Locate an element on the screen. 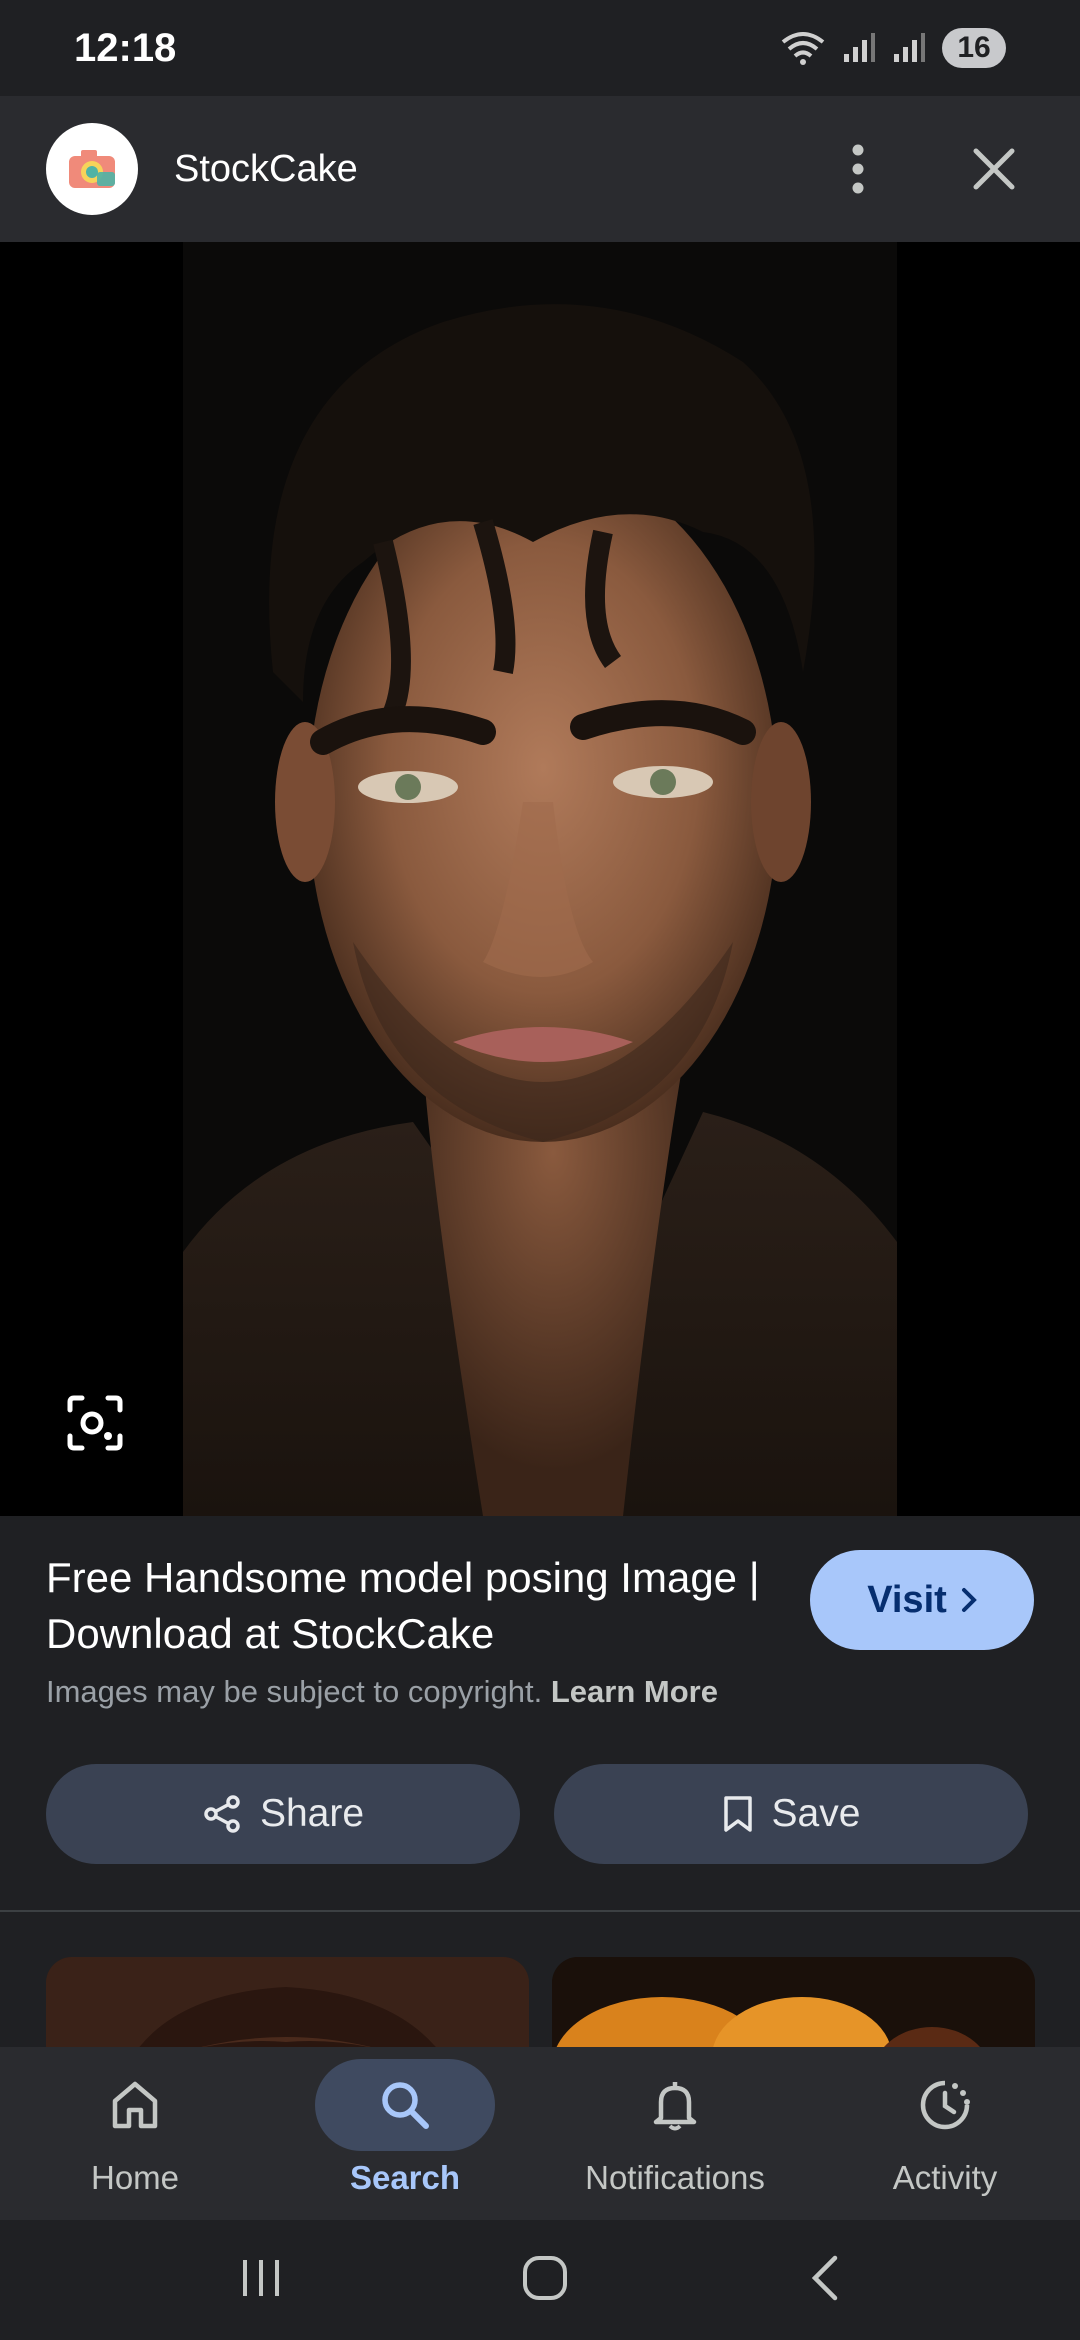 The height and width of the screenshot is (2340, 1080). nav-search: Search is located at coordinates (405, 2133).